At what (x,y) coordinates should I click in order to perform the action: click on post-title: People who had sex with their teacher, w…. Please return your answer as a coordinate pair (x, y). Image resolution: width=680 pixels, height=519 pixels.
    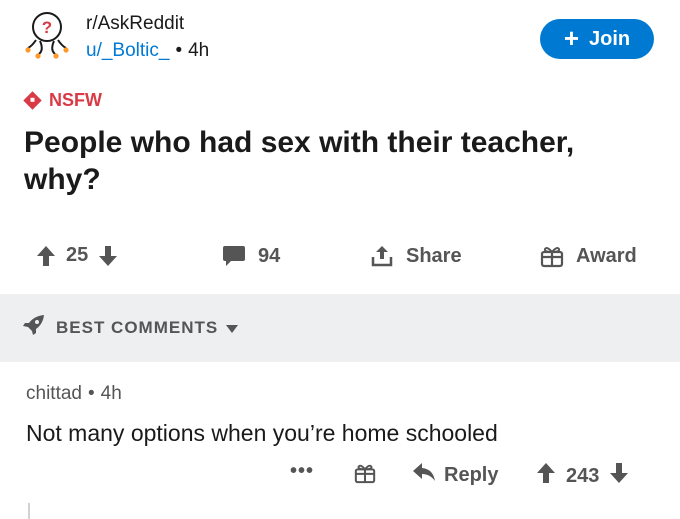
    Looking at the image, I should click on (339, 161).